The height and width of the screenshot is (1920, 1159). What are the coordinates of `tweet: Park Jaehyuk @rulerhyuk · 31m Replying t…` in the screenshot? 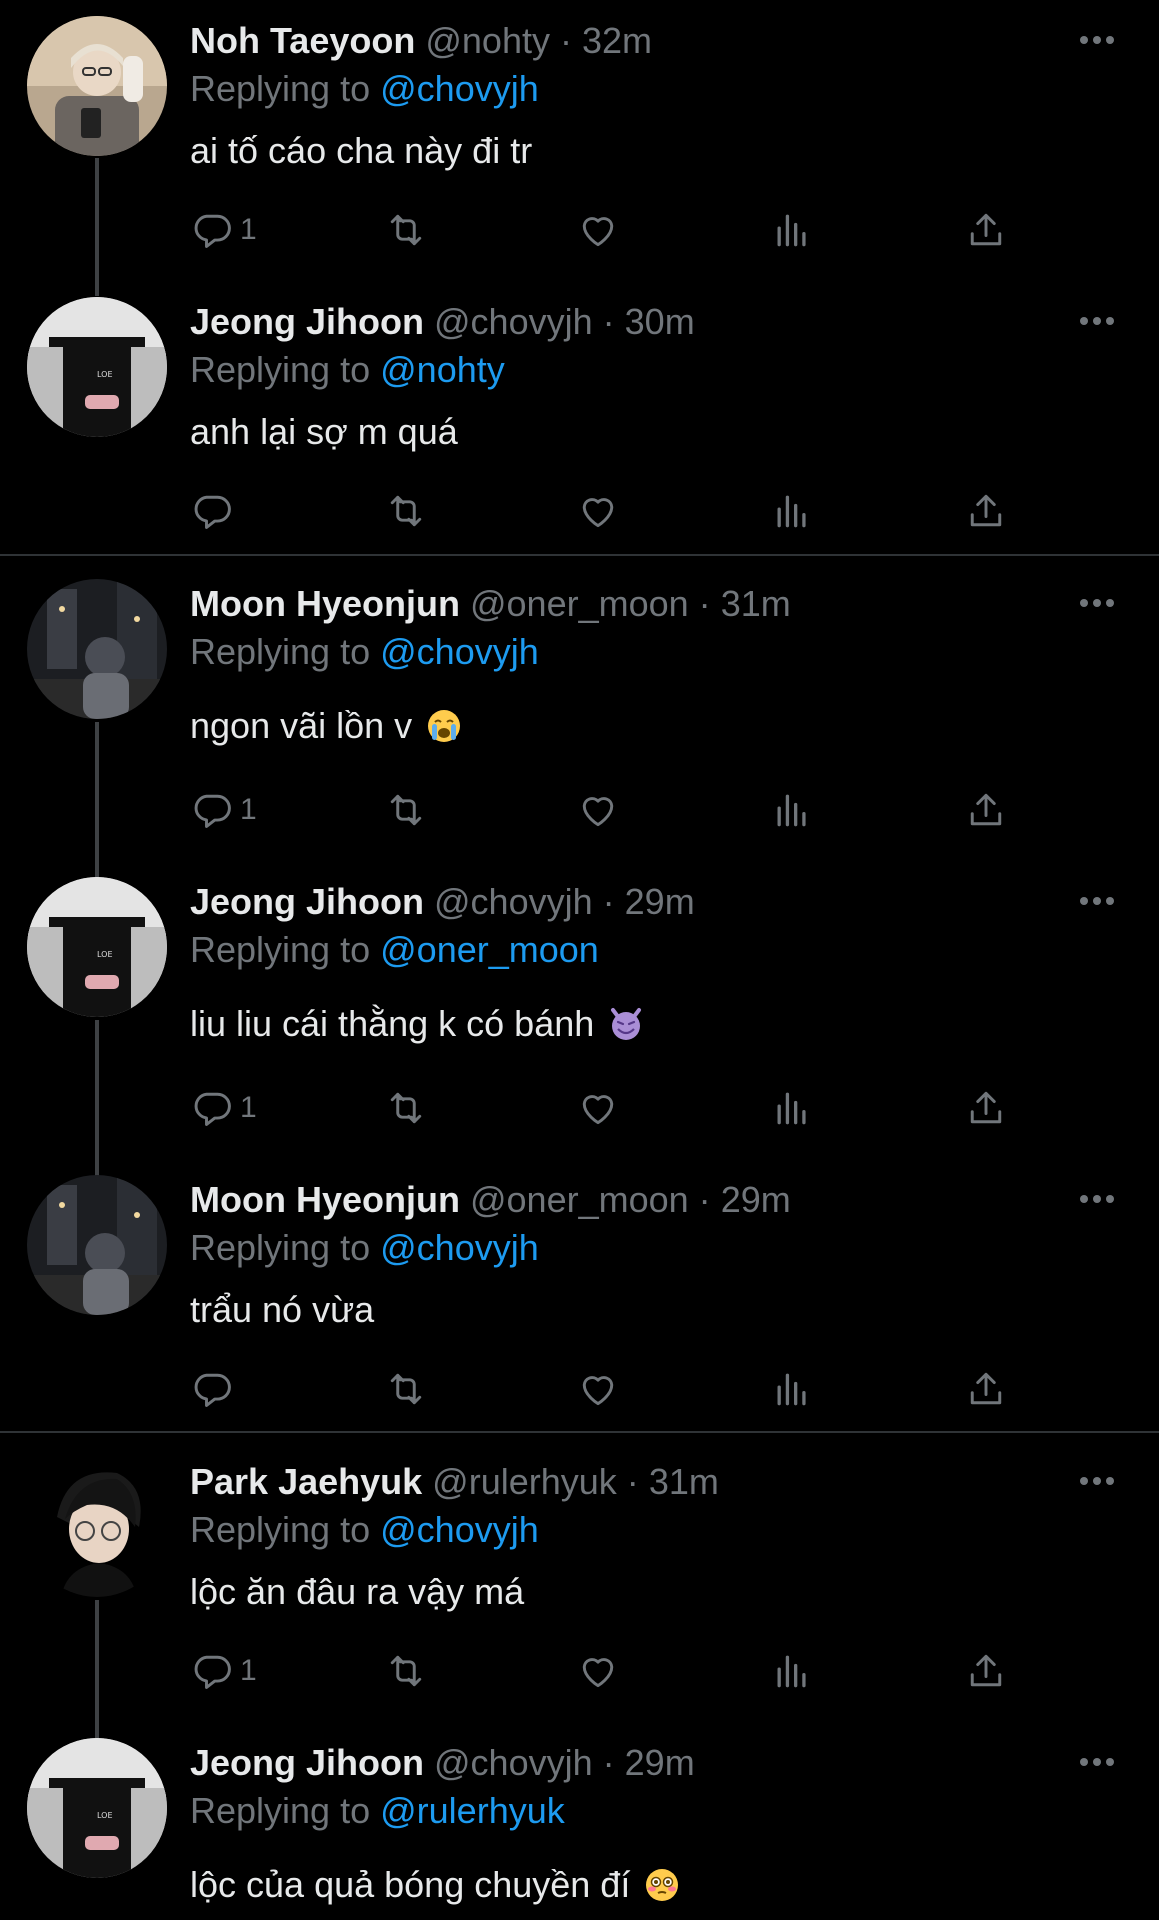 It's located at (579, 1580).